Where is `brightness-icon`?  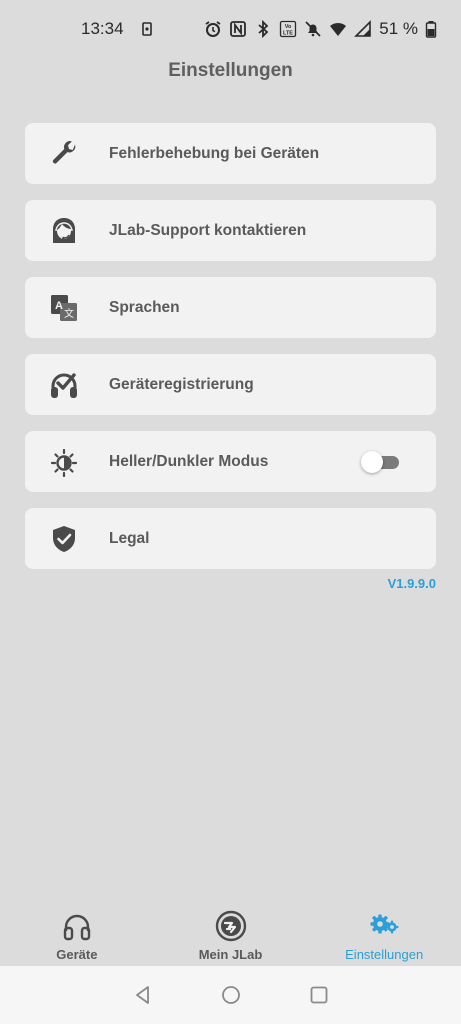
brightness-icon is located at coordinates (64, 462).